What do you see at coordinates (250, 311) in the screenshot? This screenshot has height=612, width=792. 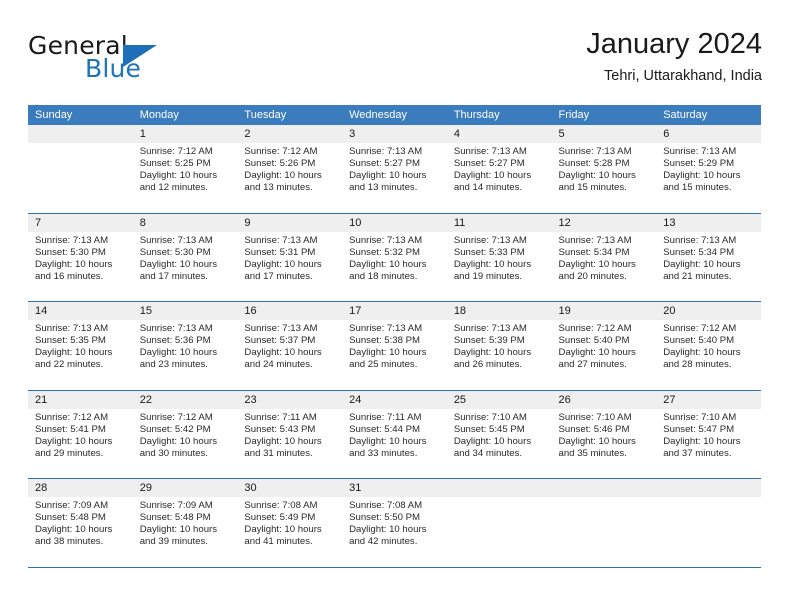 I see `day-number: 16` at bounding box center [250, 311].